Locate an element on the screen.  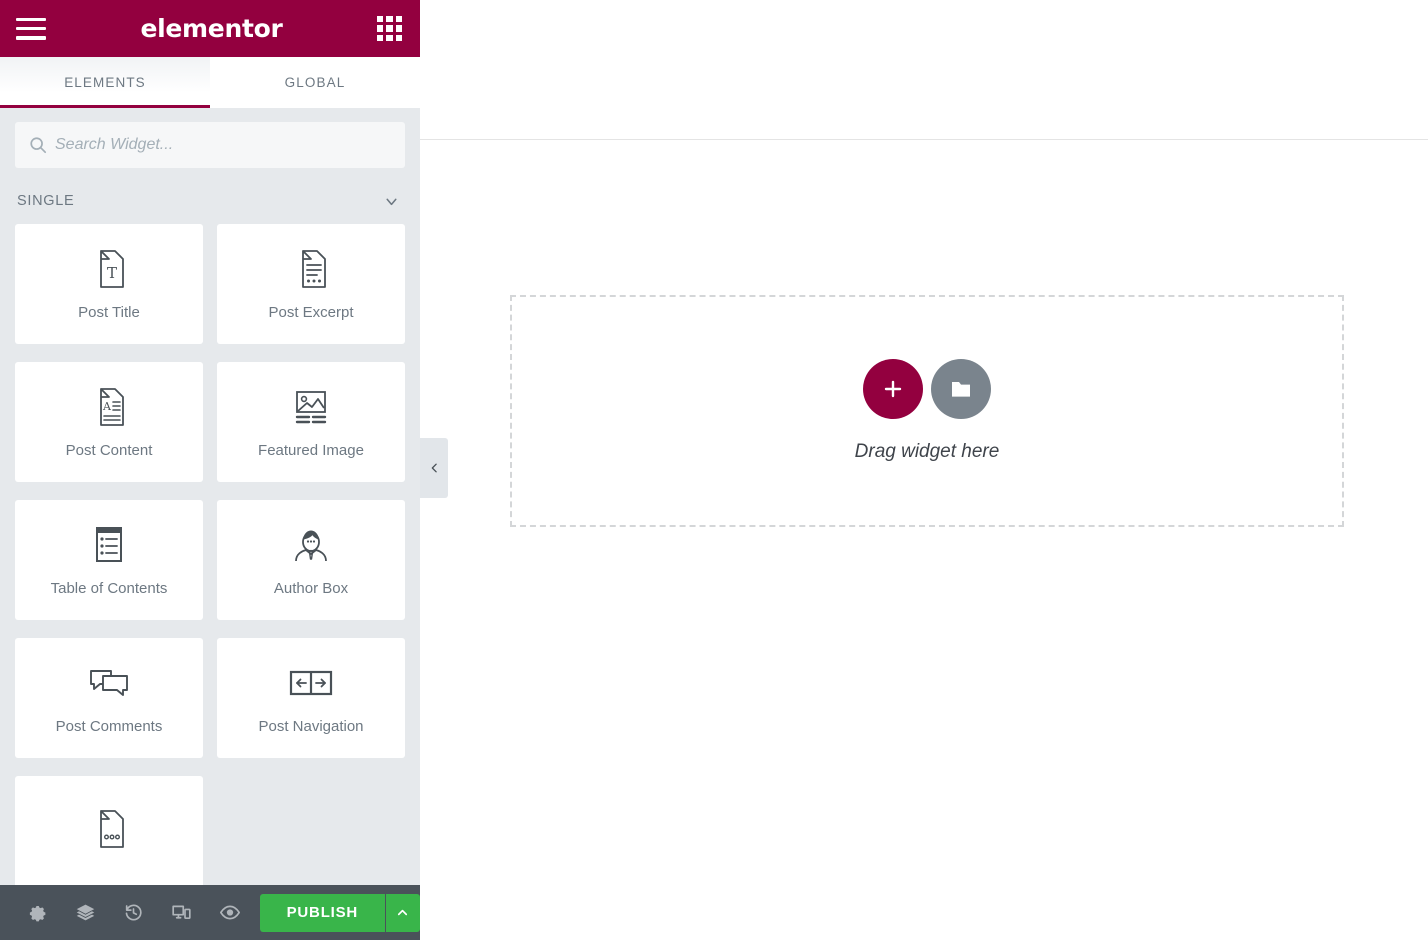
table-of-contents-icon is located at coordinates (109, 545).